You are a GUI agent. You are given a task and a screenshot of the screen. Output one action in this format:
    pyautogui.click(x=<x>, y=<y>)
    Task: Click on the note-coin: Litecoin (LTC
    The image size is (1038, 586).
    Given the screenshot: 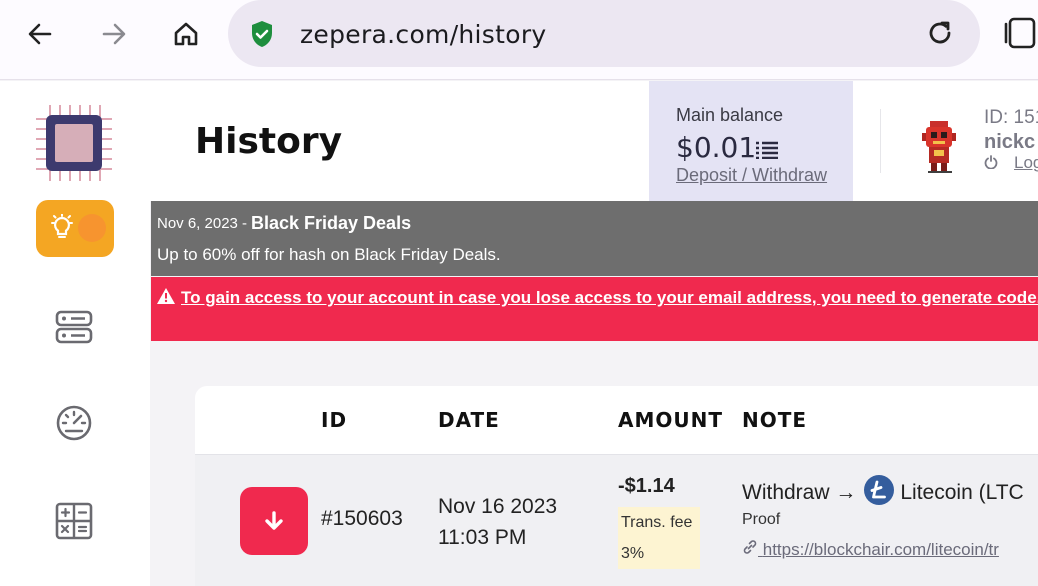 What is the action you would take?
    pyautogui.click(x=962, y=492)
    